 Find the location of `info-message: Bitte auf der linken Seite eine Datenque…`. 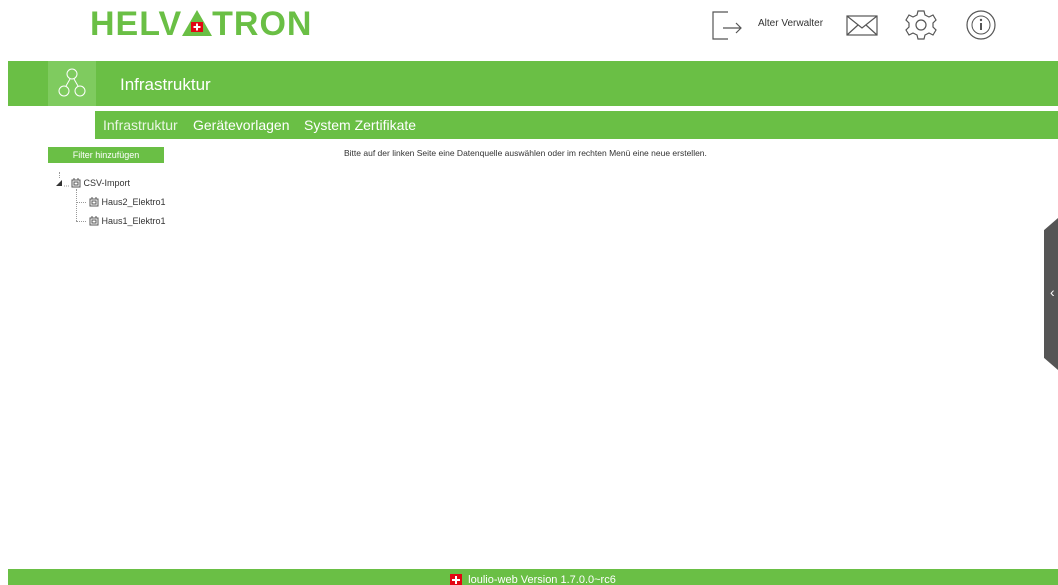

info-message: Bitte auf der linken Seite eine Datenque… is located at coordinates (525, 153).